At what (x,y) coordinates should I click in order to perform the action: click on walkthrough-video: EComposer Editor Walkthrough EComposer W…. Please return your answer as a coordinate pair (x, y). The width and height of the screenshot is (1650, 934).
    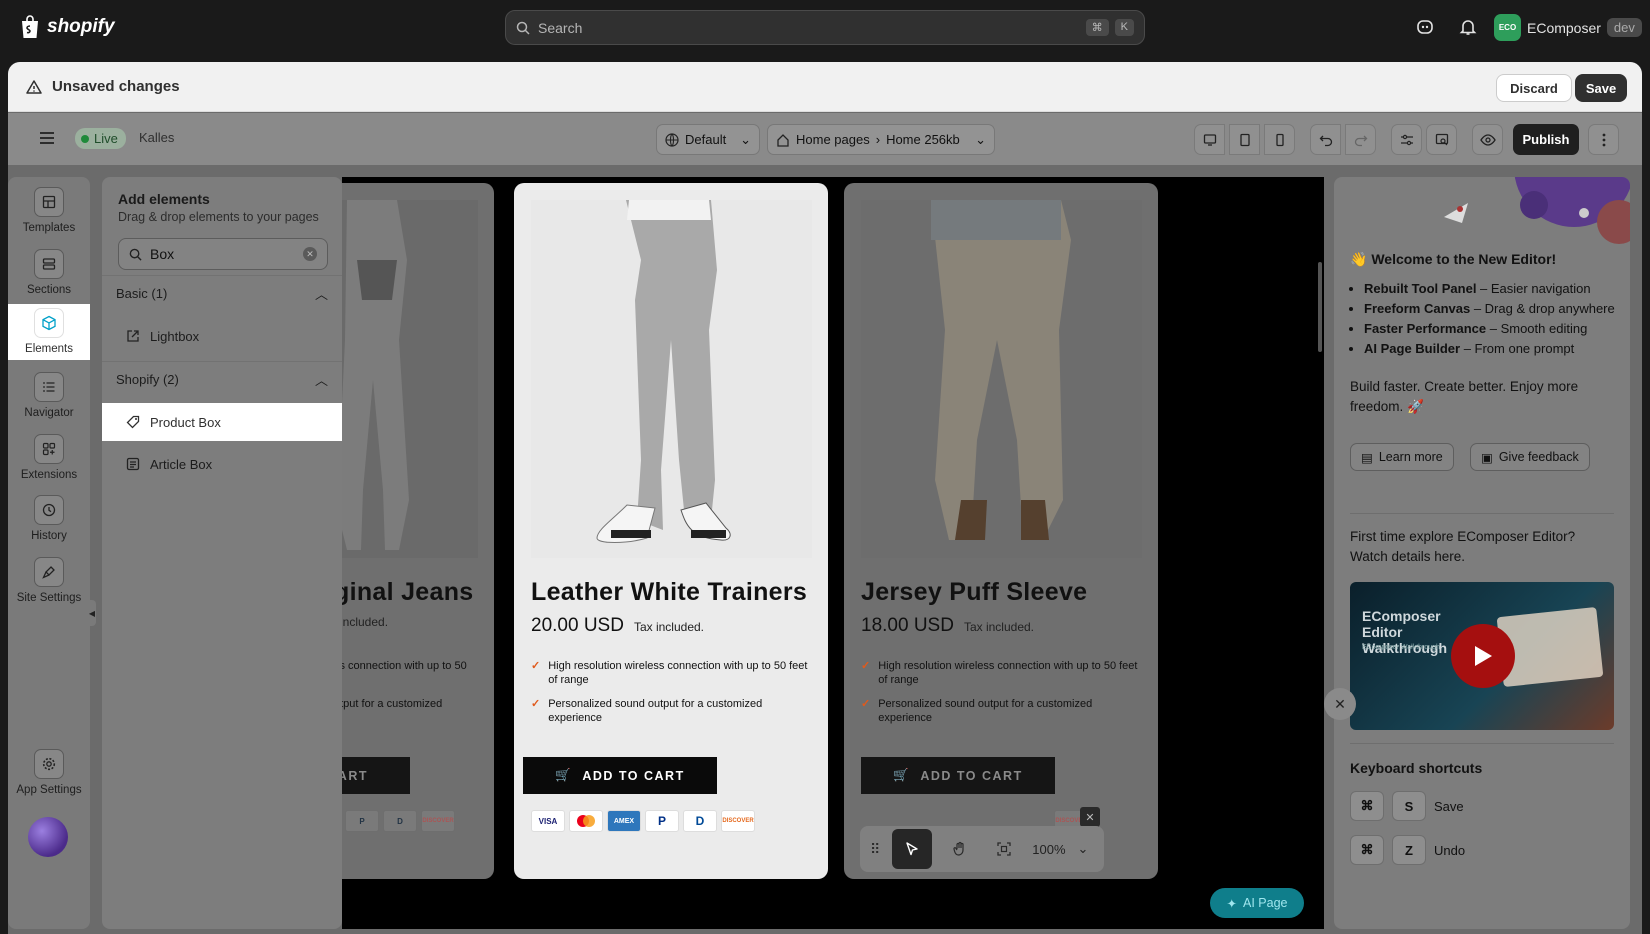
    Looking at the image, I should click on (1482, 656).